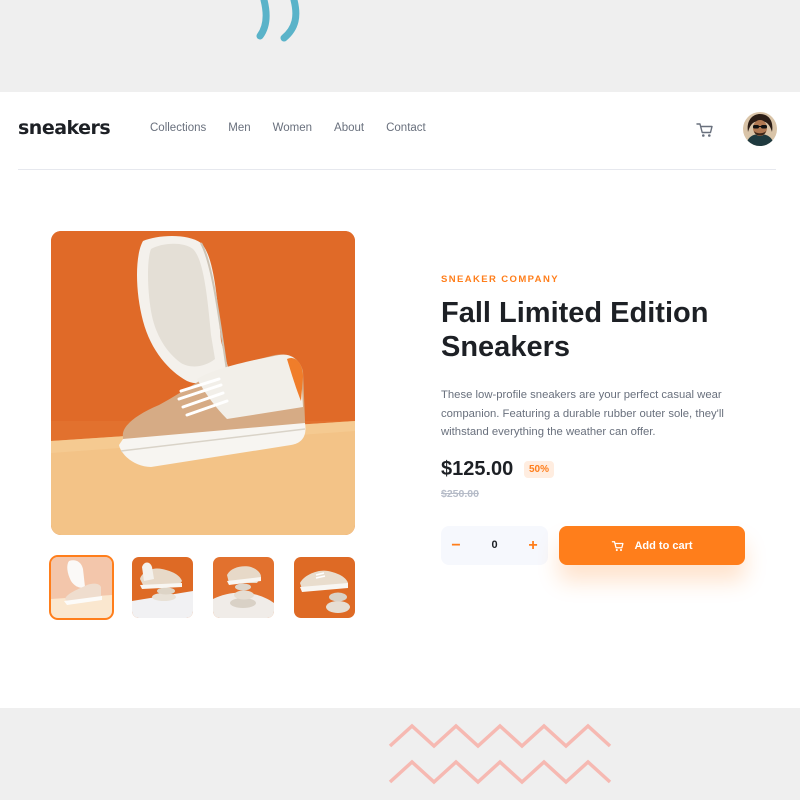 This screenshot has height=800, width=800. I want to click on user-avatar, so click(760, 129).